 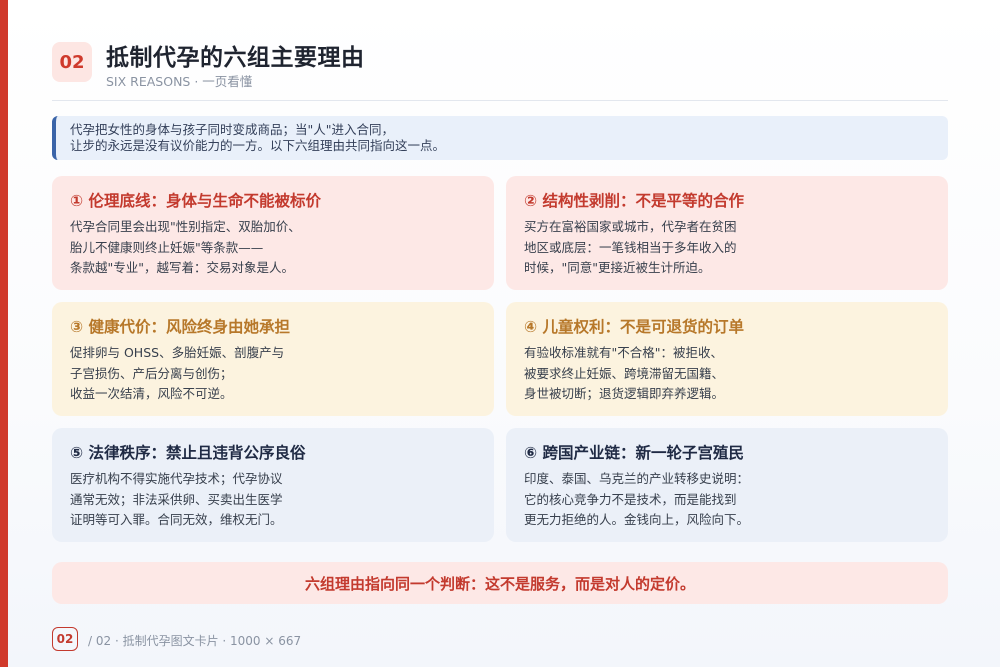 I want to click on footer-page-badge: 02, so click(x=65, y=639).